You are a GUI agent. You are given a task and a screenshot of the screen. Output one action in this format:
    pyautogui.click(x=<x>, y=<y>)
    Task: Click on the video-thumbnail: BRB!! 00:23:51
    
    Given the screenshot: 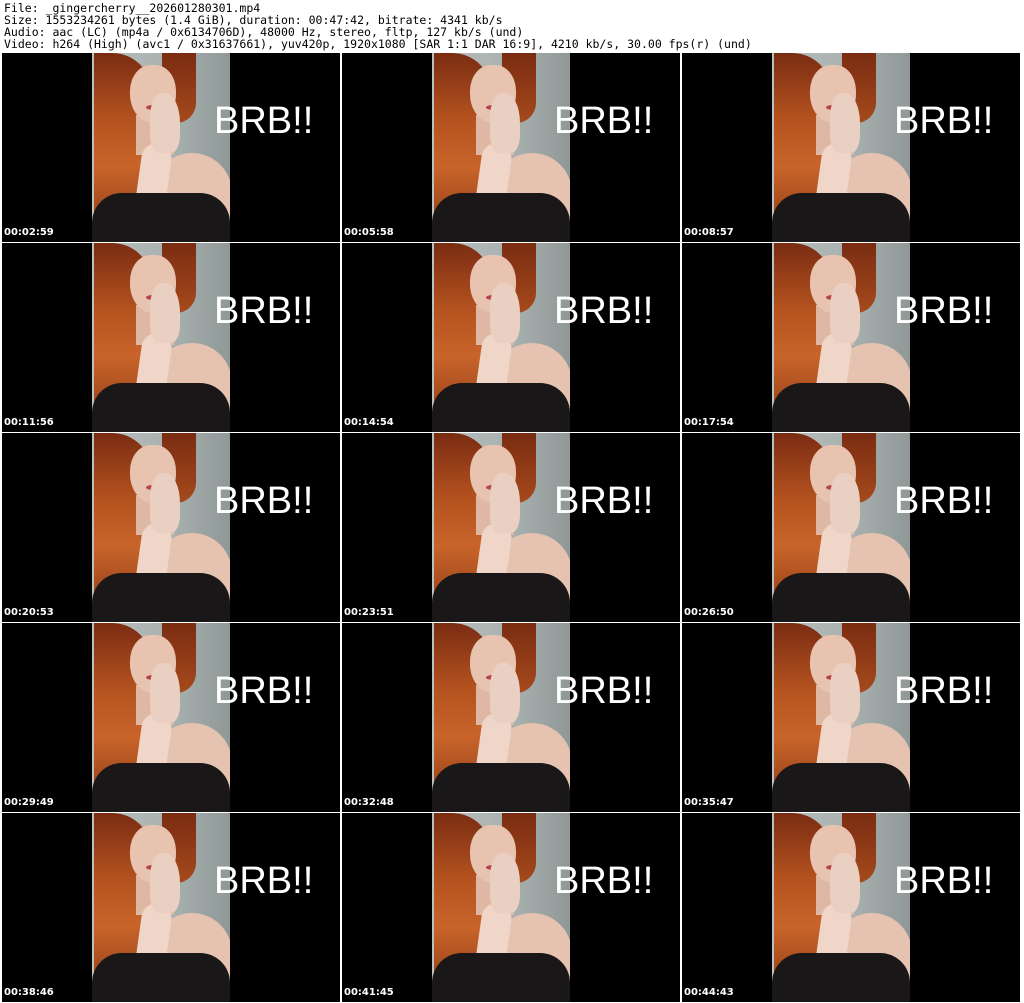 What is the action you would take?
    pyautogui.click(x=511, y=527)
    